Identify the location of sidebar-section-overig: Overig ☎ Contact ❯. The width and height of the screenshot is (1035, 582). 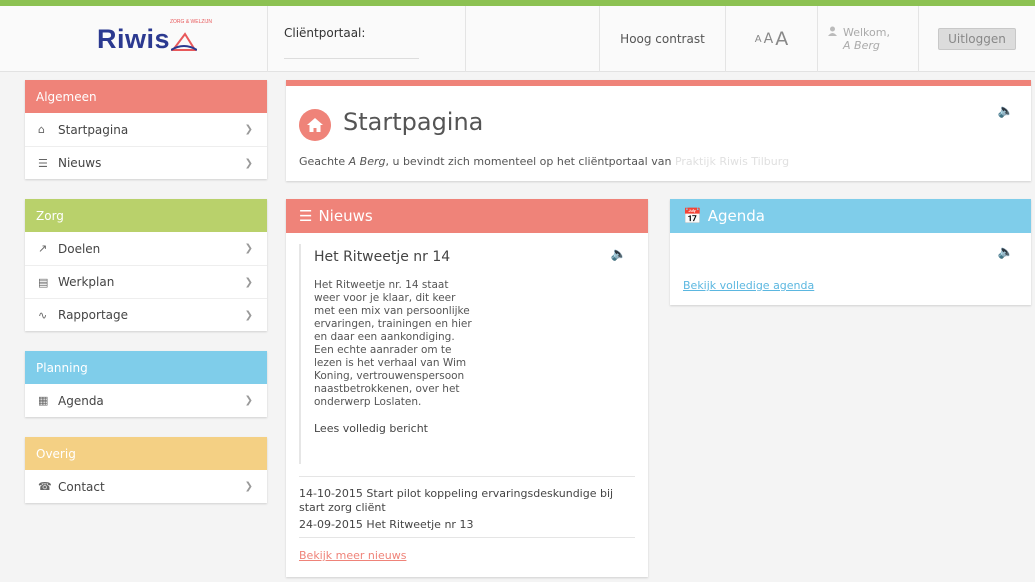
(146, 470).